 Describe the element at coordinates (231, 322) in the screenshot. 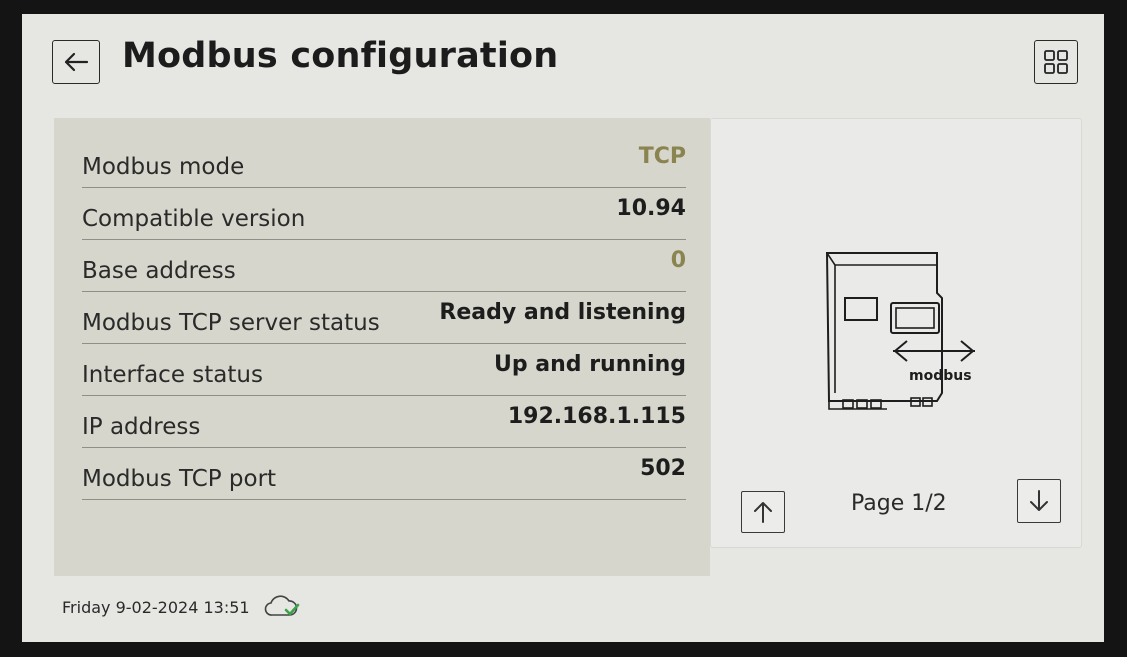

I see `setting-label: Modbus TCP server status` at that location.